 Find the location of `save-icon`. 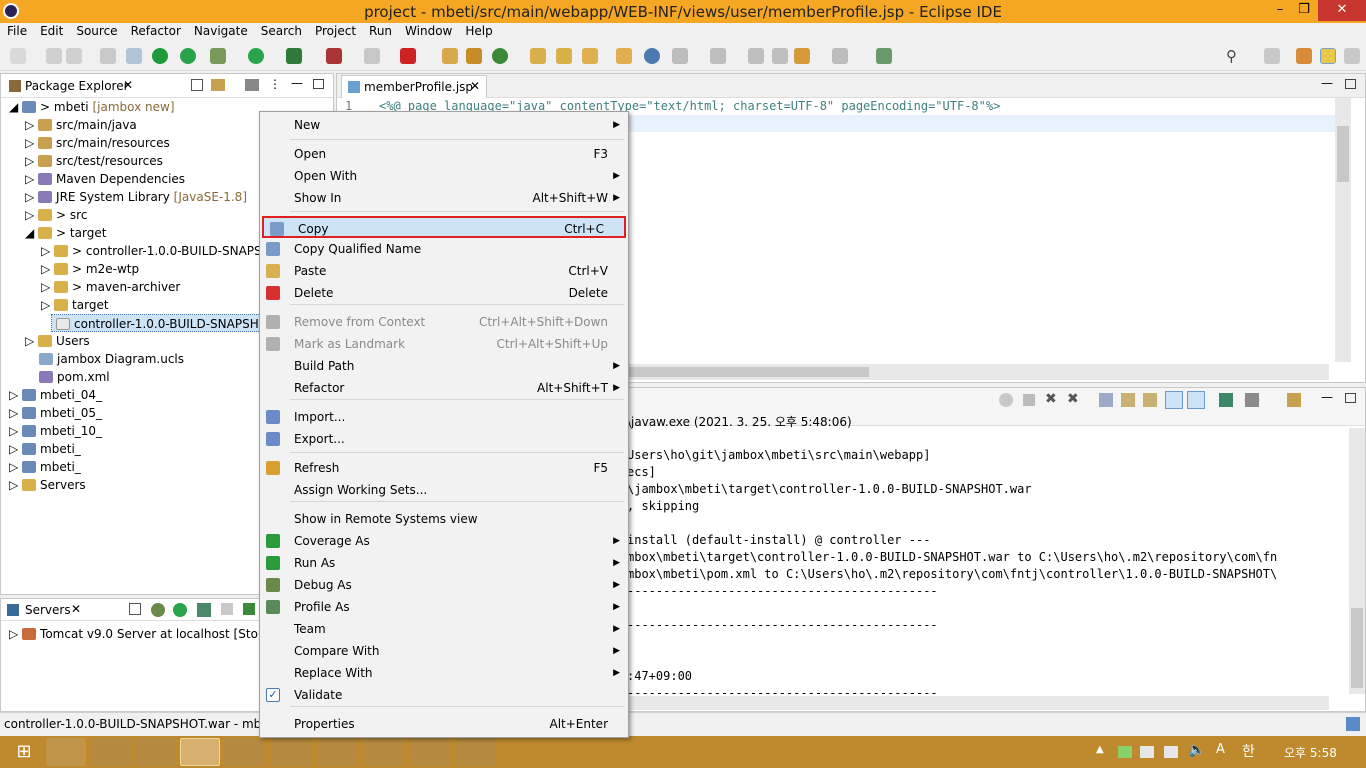

save-icon is located at coordinates (54, 56).